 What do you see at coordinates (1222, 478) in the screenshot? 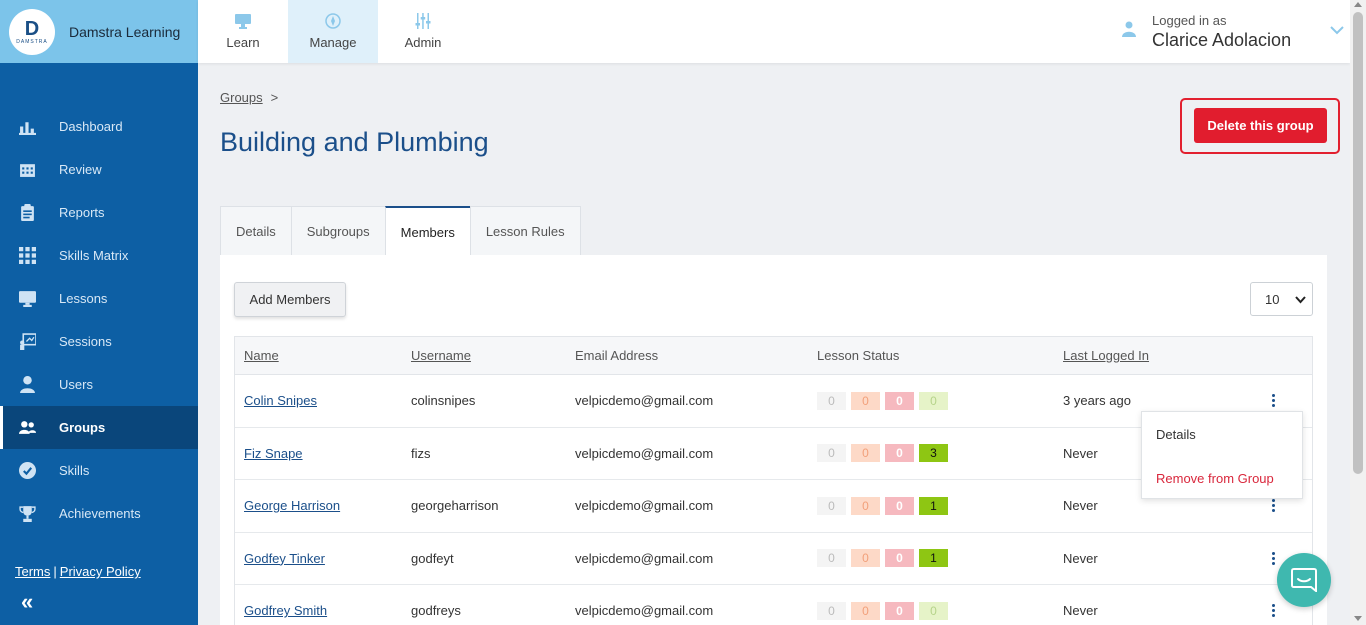
I see `menu-item-remove-from-group: Remove from Group` at bounding box center [1222, 478].